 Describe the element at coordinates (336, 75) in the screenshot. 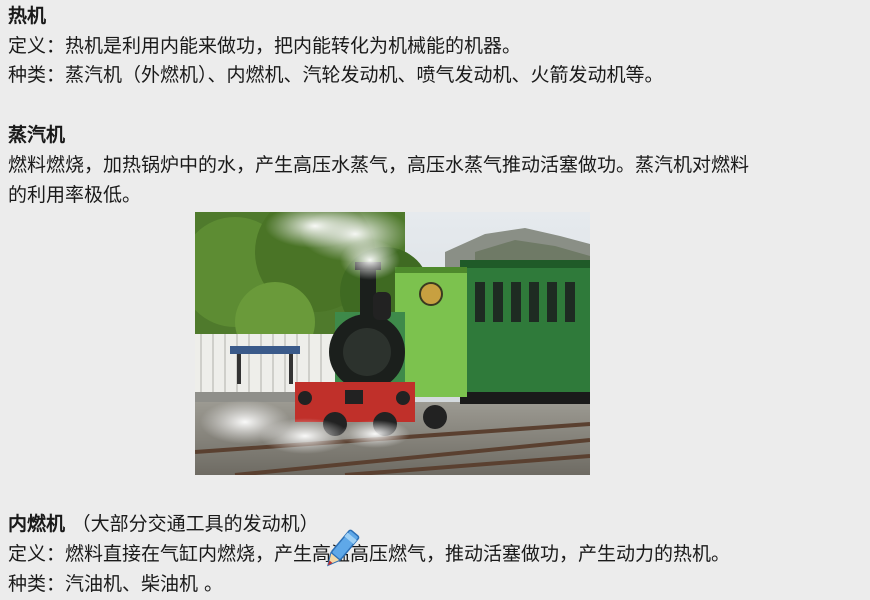

I see `heat-engine-types: 种类：蒸汽机（外燃机）、内燃机、汽轮发动机、喷气发动机、火箭发动机等。` at that location.